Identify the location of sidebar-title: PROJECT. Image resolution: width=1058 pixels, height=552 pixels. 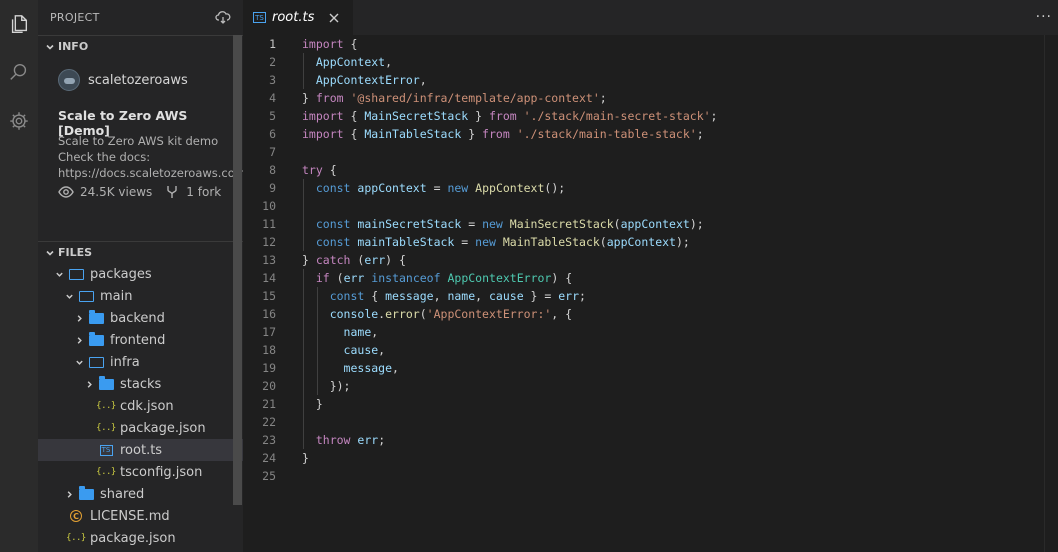
(75, 17).